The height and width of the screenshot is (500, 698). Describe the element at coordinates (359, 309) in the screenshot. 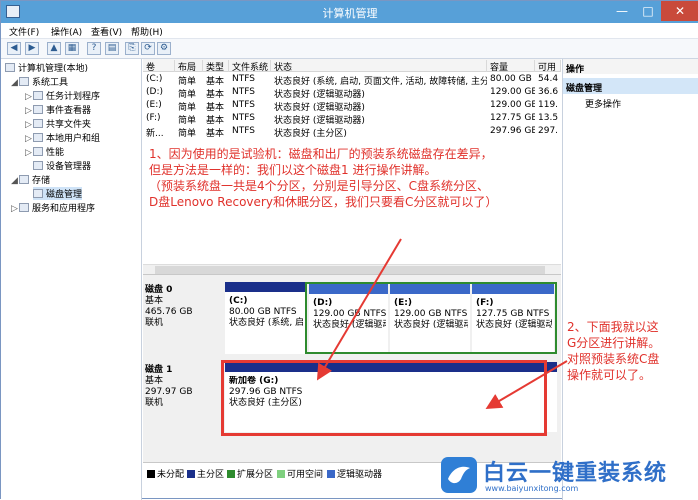

I see `arrow-to-disk1` at that location.